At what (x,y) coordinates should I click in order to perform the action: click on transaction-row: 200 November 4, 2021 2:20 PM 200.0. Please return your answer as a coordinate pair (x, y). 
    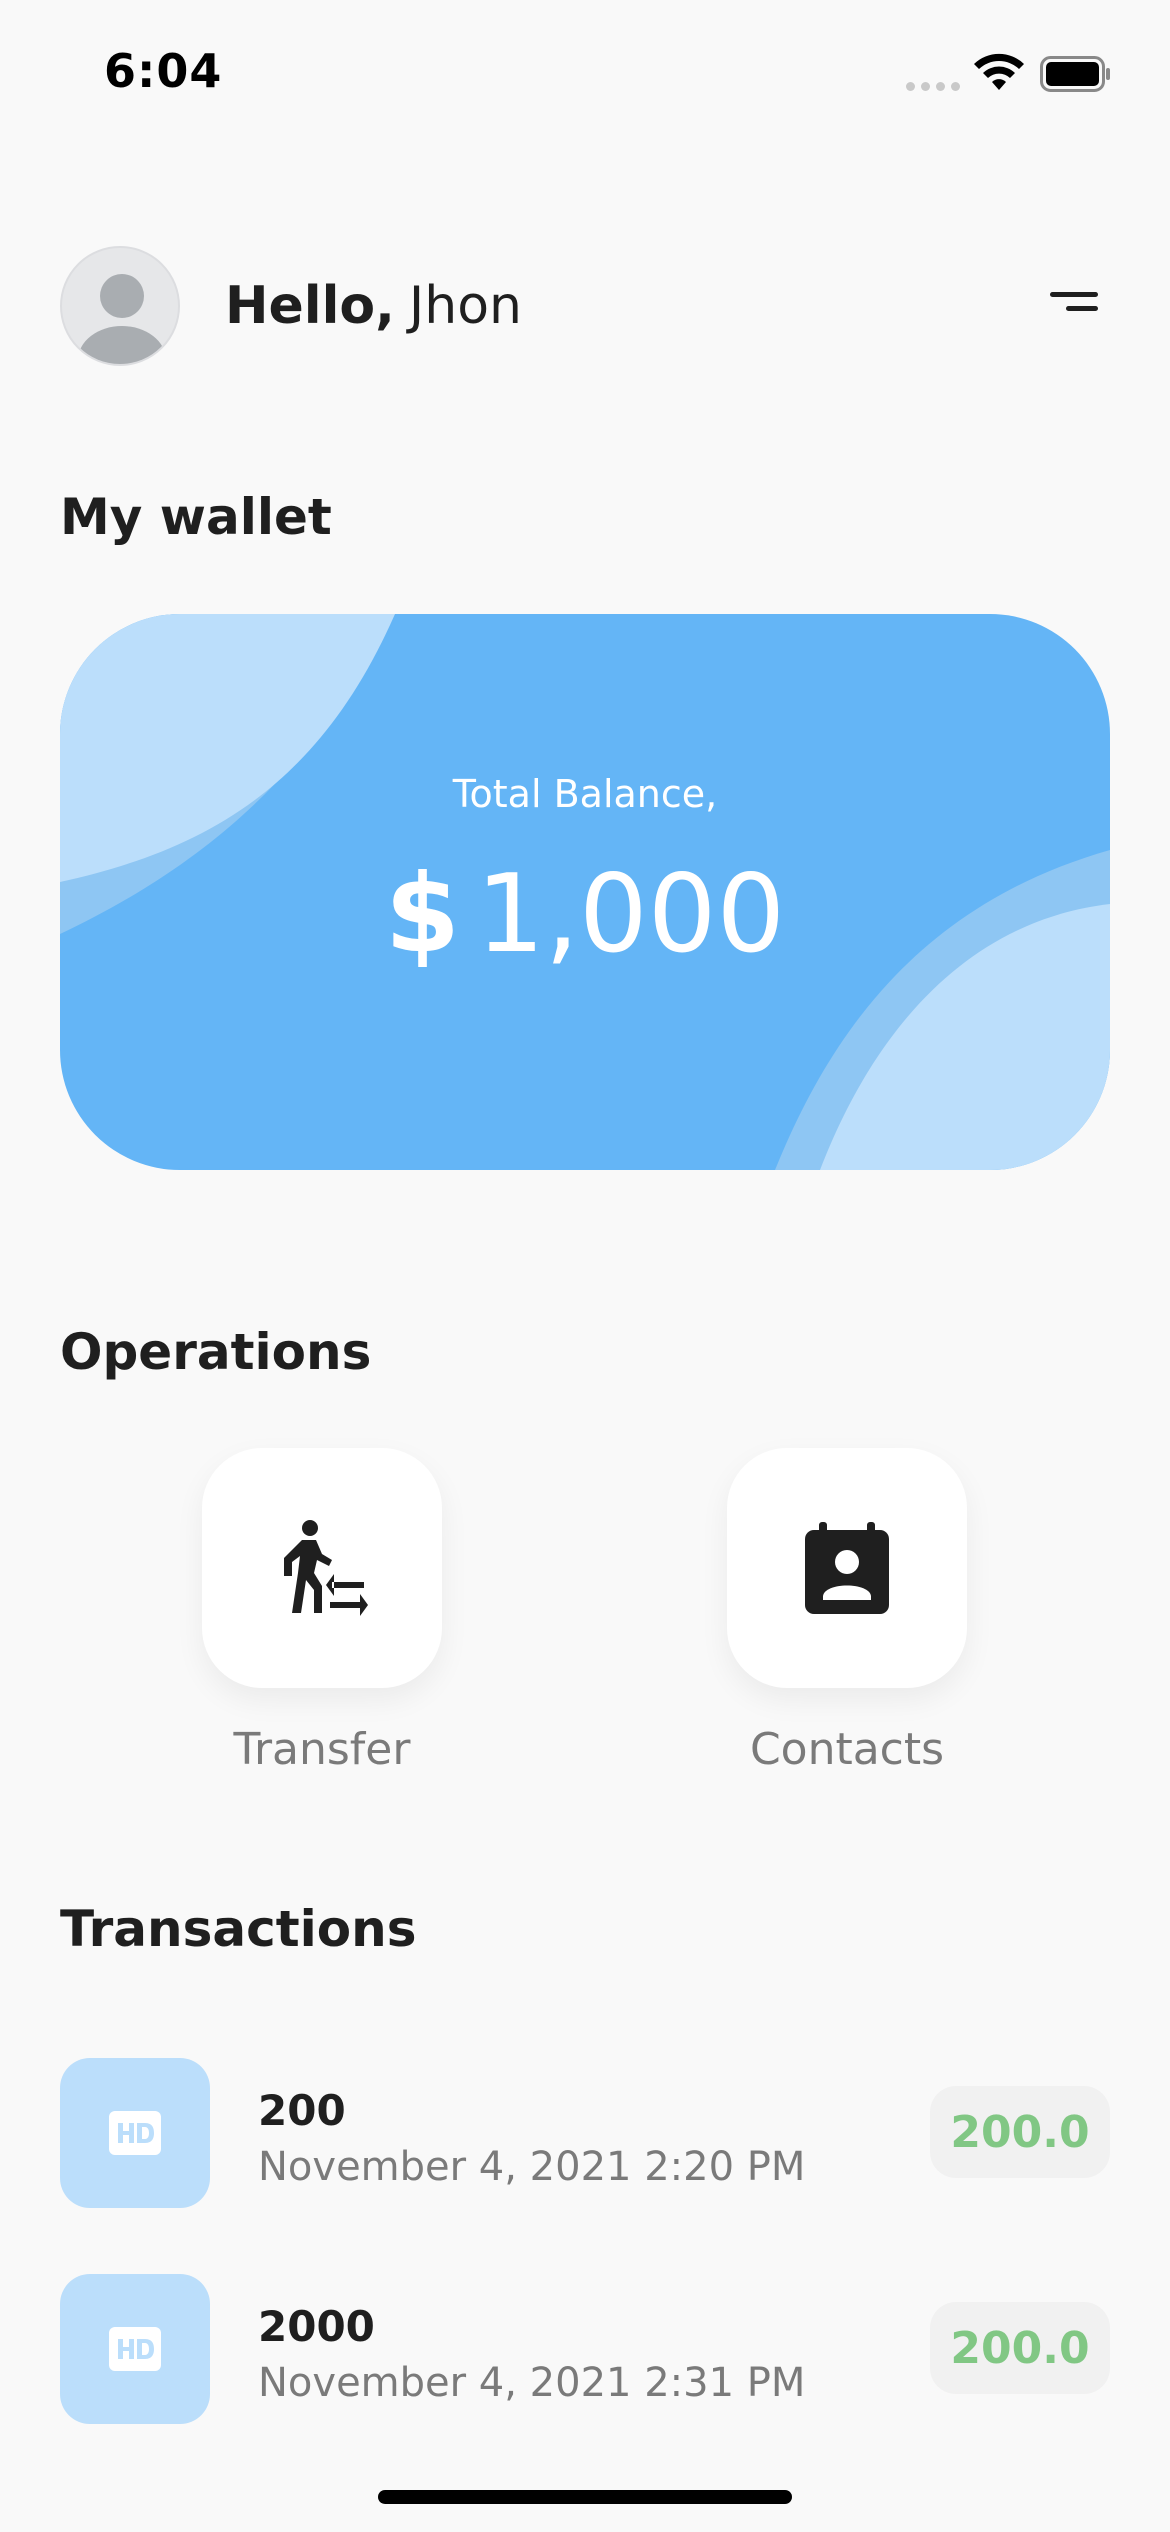
    Looking at the image, I should click on (585, 2133).